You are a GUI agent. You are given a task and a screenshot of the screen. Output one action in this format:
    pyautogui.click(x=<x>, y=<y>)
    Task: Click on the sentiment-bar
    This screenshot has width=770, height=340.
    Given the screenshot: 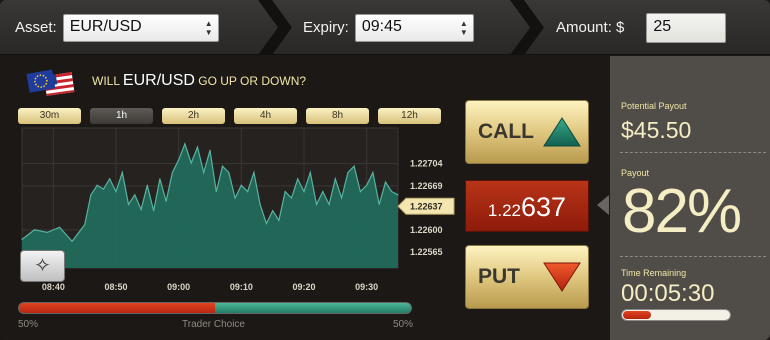 What is the action you would take?
    pyautogui.click(x=215, y=308)
    